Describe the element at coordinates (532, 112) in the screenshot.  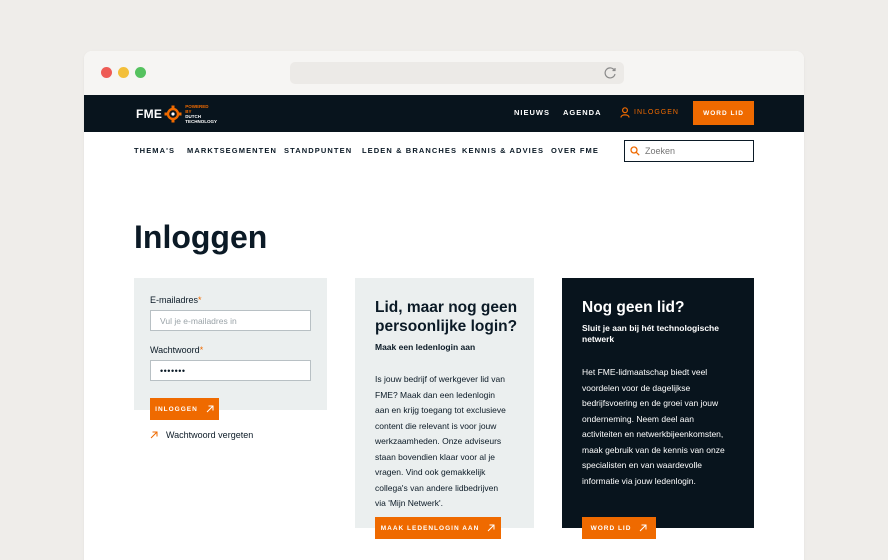
I see `nav-nieuws: NIEUWS` at that location.